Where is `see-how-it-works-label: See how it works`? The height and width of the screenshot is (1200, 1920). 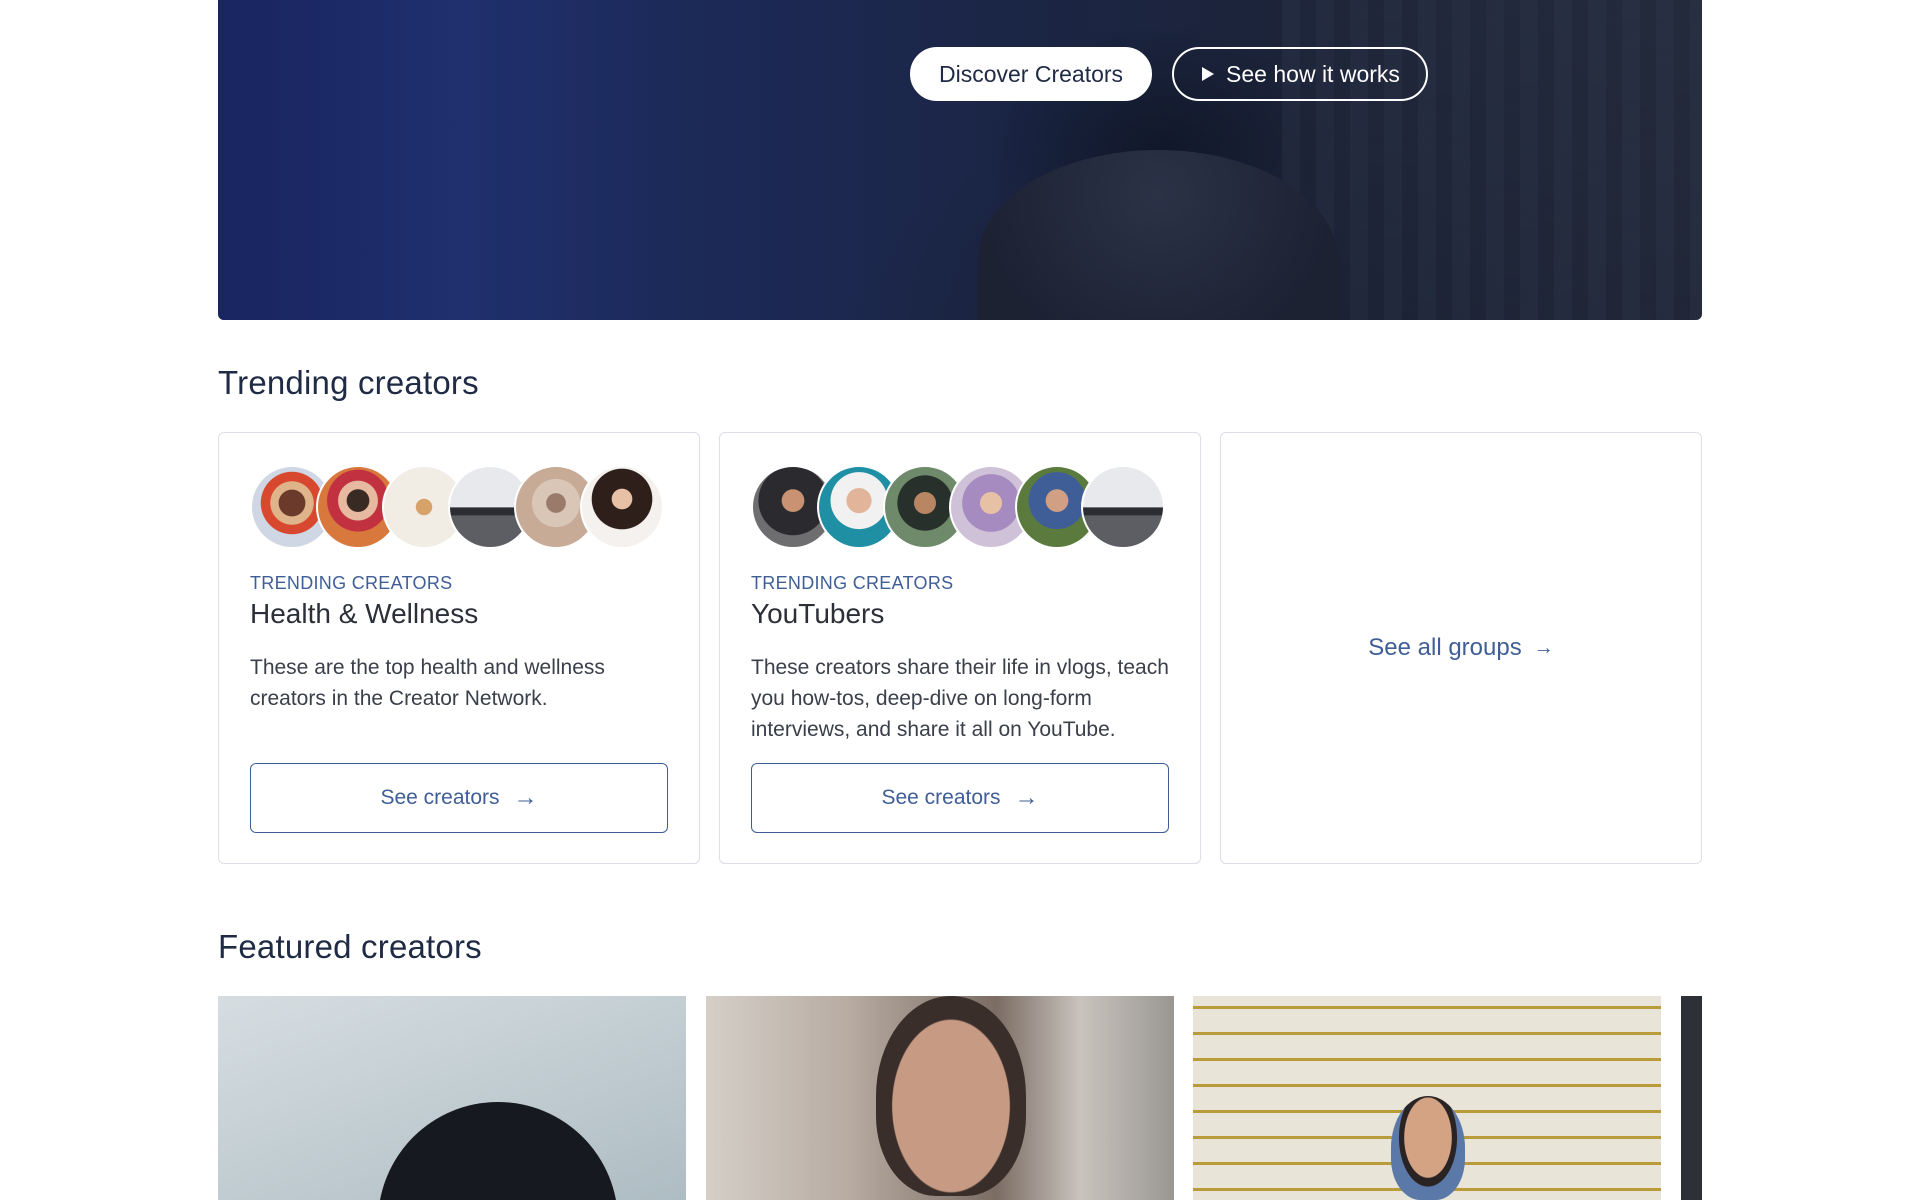 see-how-it-works-label: See how it works is located at coordinates (1313, 73).